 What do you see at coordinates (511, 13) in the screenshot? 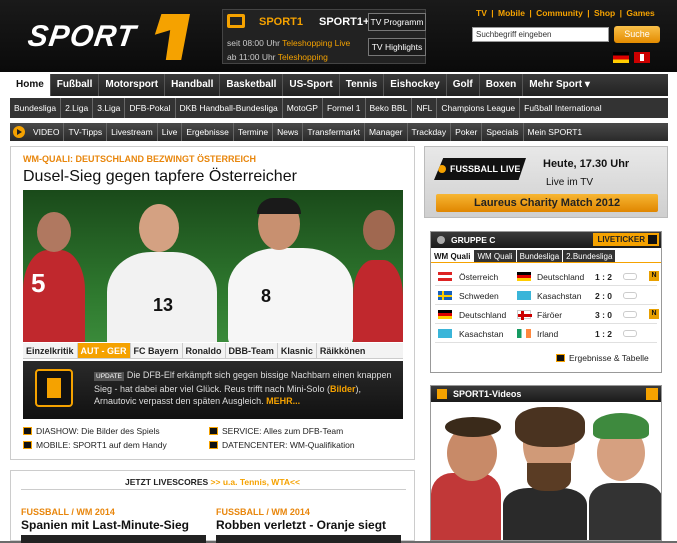
I see `top-link-mobile: Mobile` at bounding box center [511, 13].